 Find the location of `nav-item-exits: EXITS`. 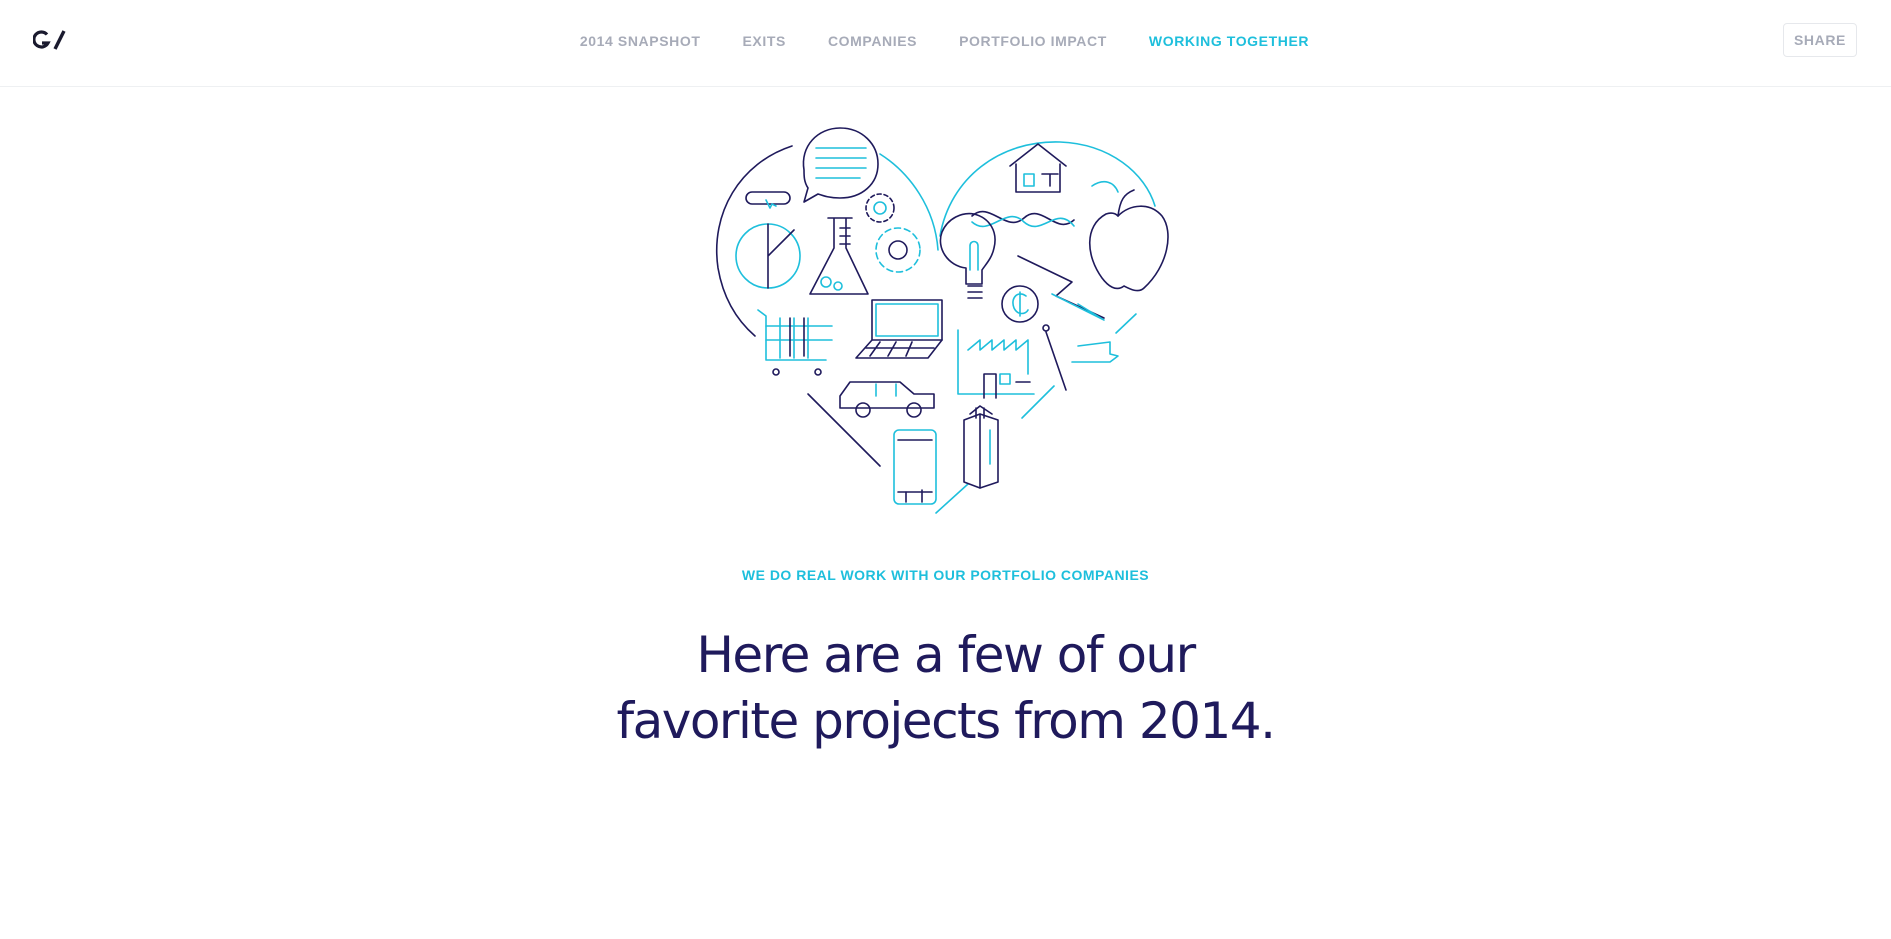

nav-item-exits: EXITS is located at coordinates (763, 41).